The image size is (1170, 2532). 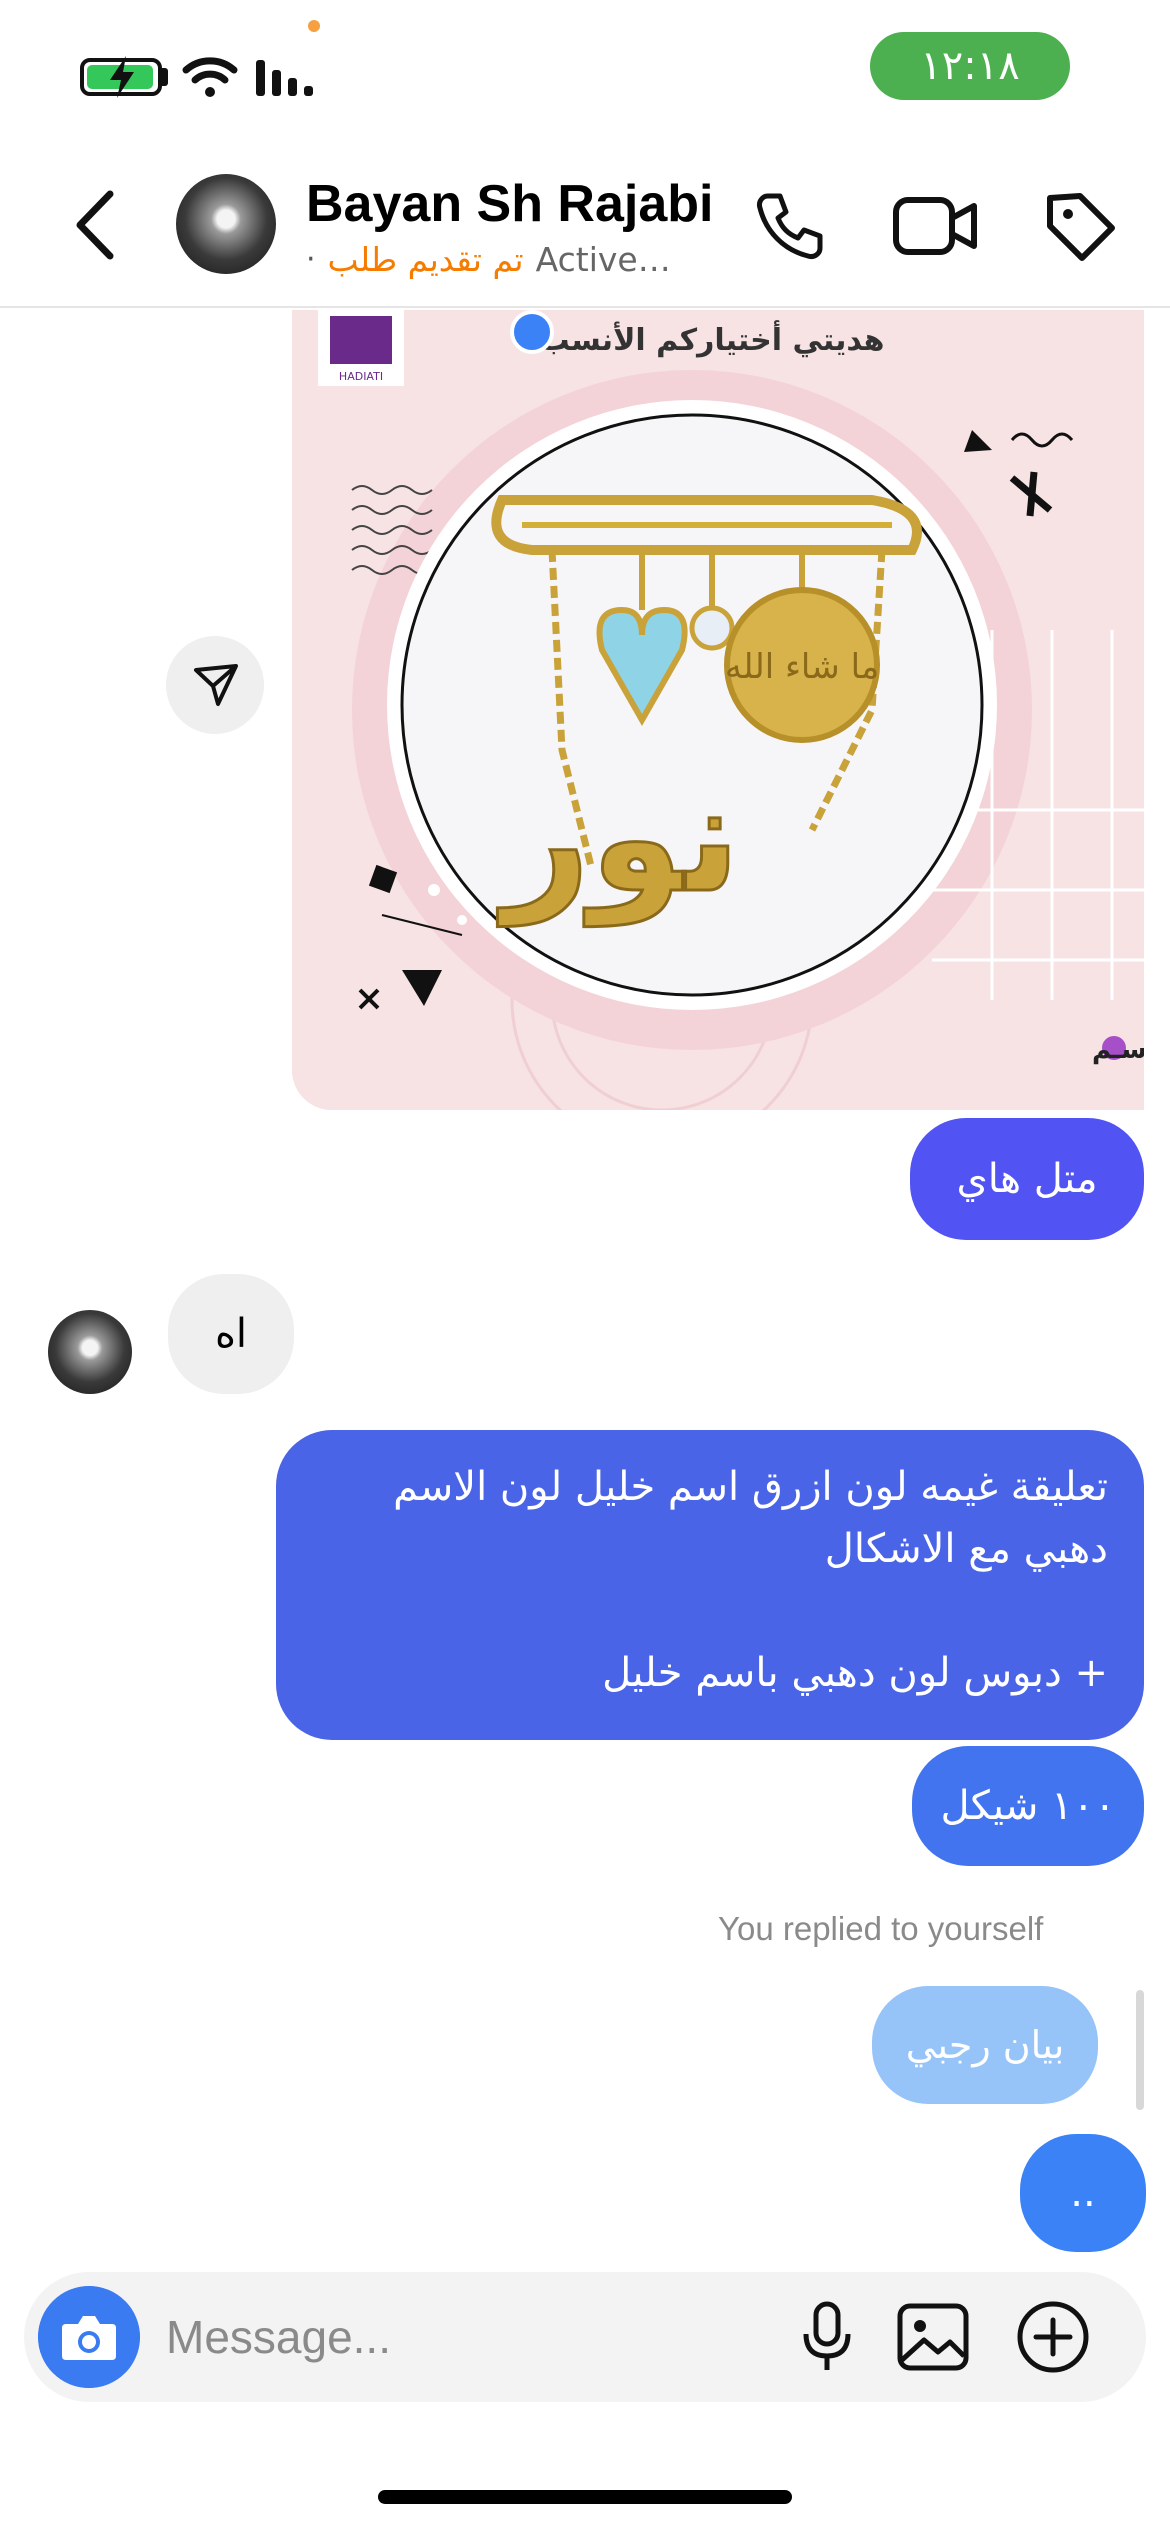 What do you see at coordinates (231, 1334) in the screenshot?
I see `incoming-message: اه` at bounding box center [231, 1334].